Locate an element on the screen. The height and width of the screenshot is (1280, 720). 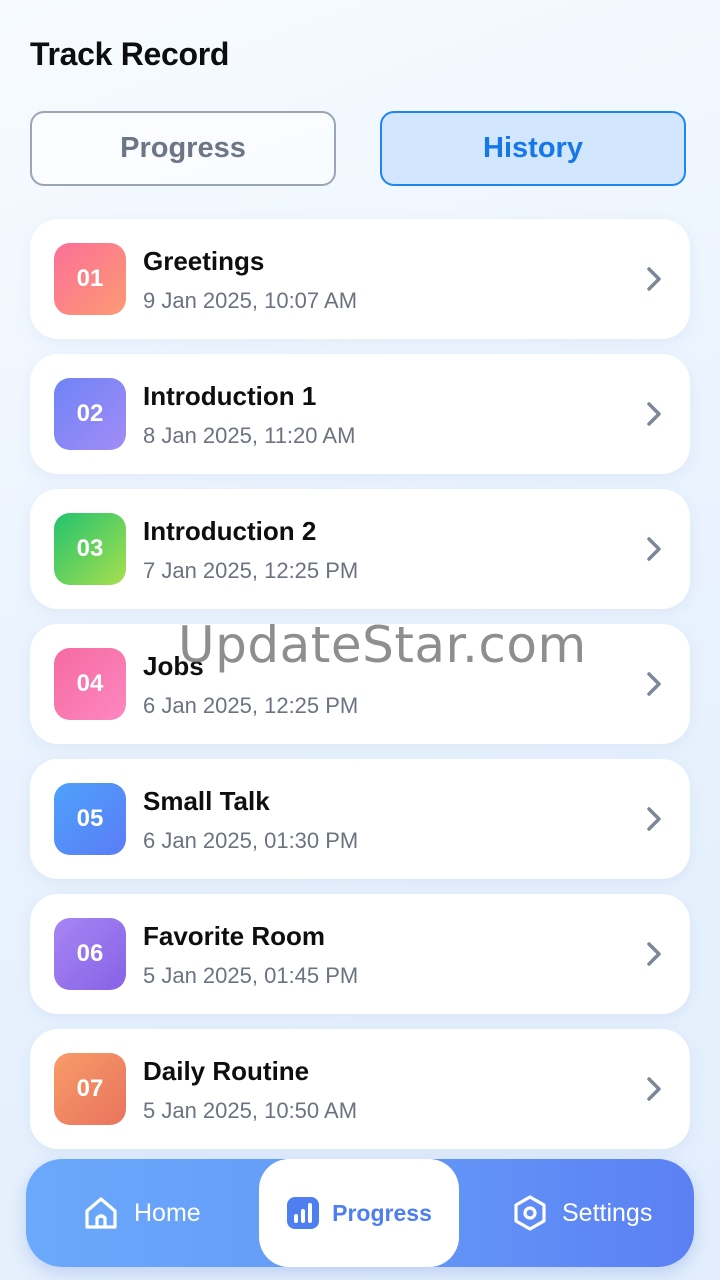
nav-settings: Settings is located at coordinates (582, 1213).